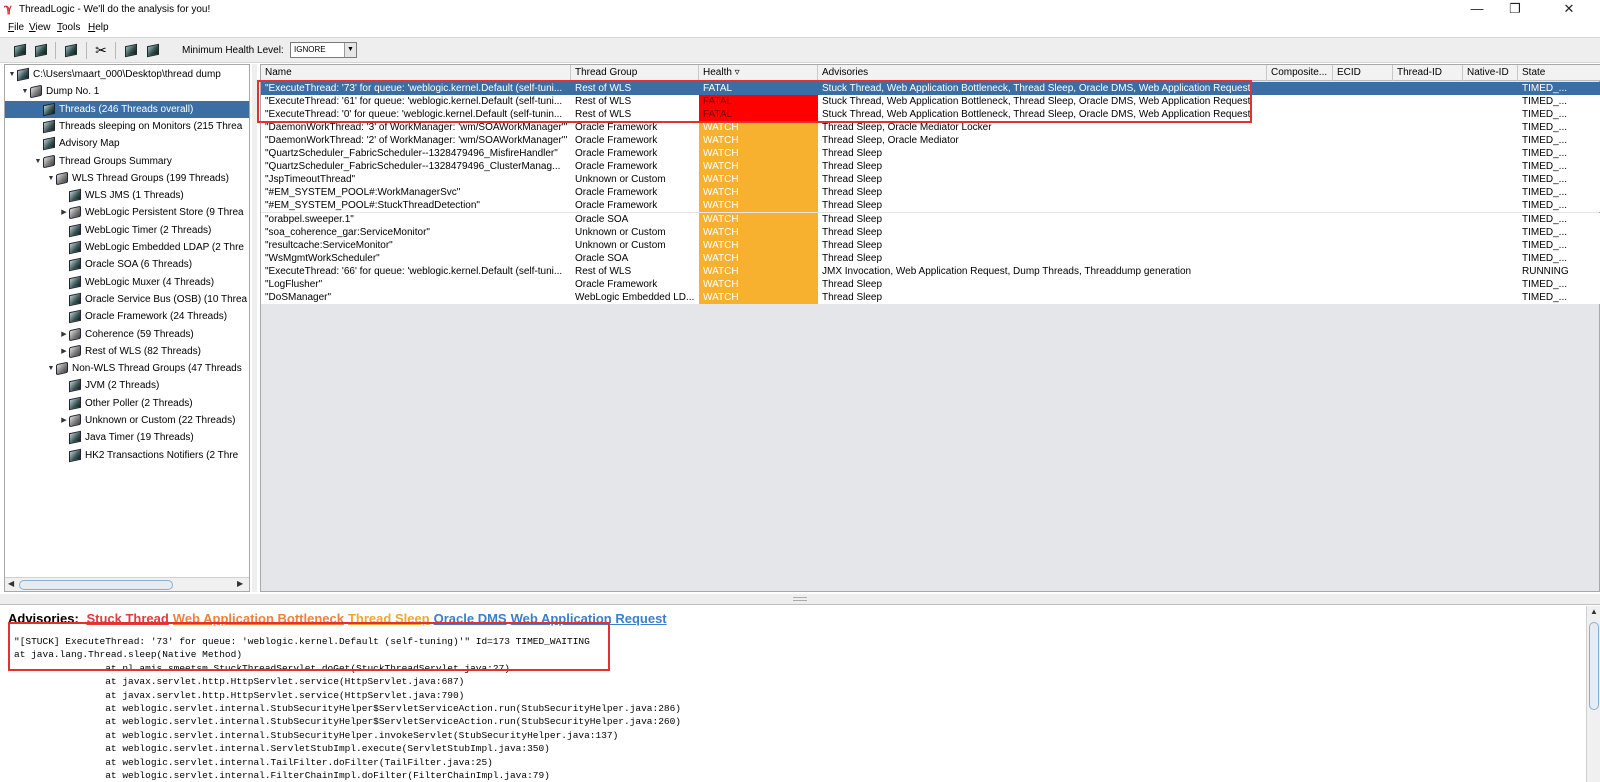 The width and height of the screenshot is (1600, 782). I want to click on filter-icon, so click(71, 50).